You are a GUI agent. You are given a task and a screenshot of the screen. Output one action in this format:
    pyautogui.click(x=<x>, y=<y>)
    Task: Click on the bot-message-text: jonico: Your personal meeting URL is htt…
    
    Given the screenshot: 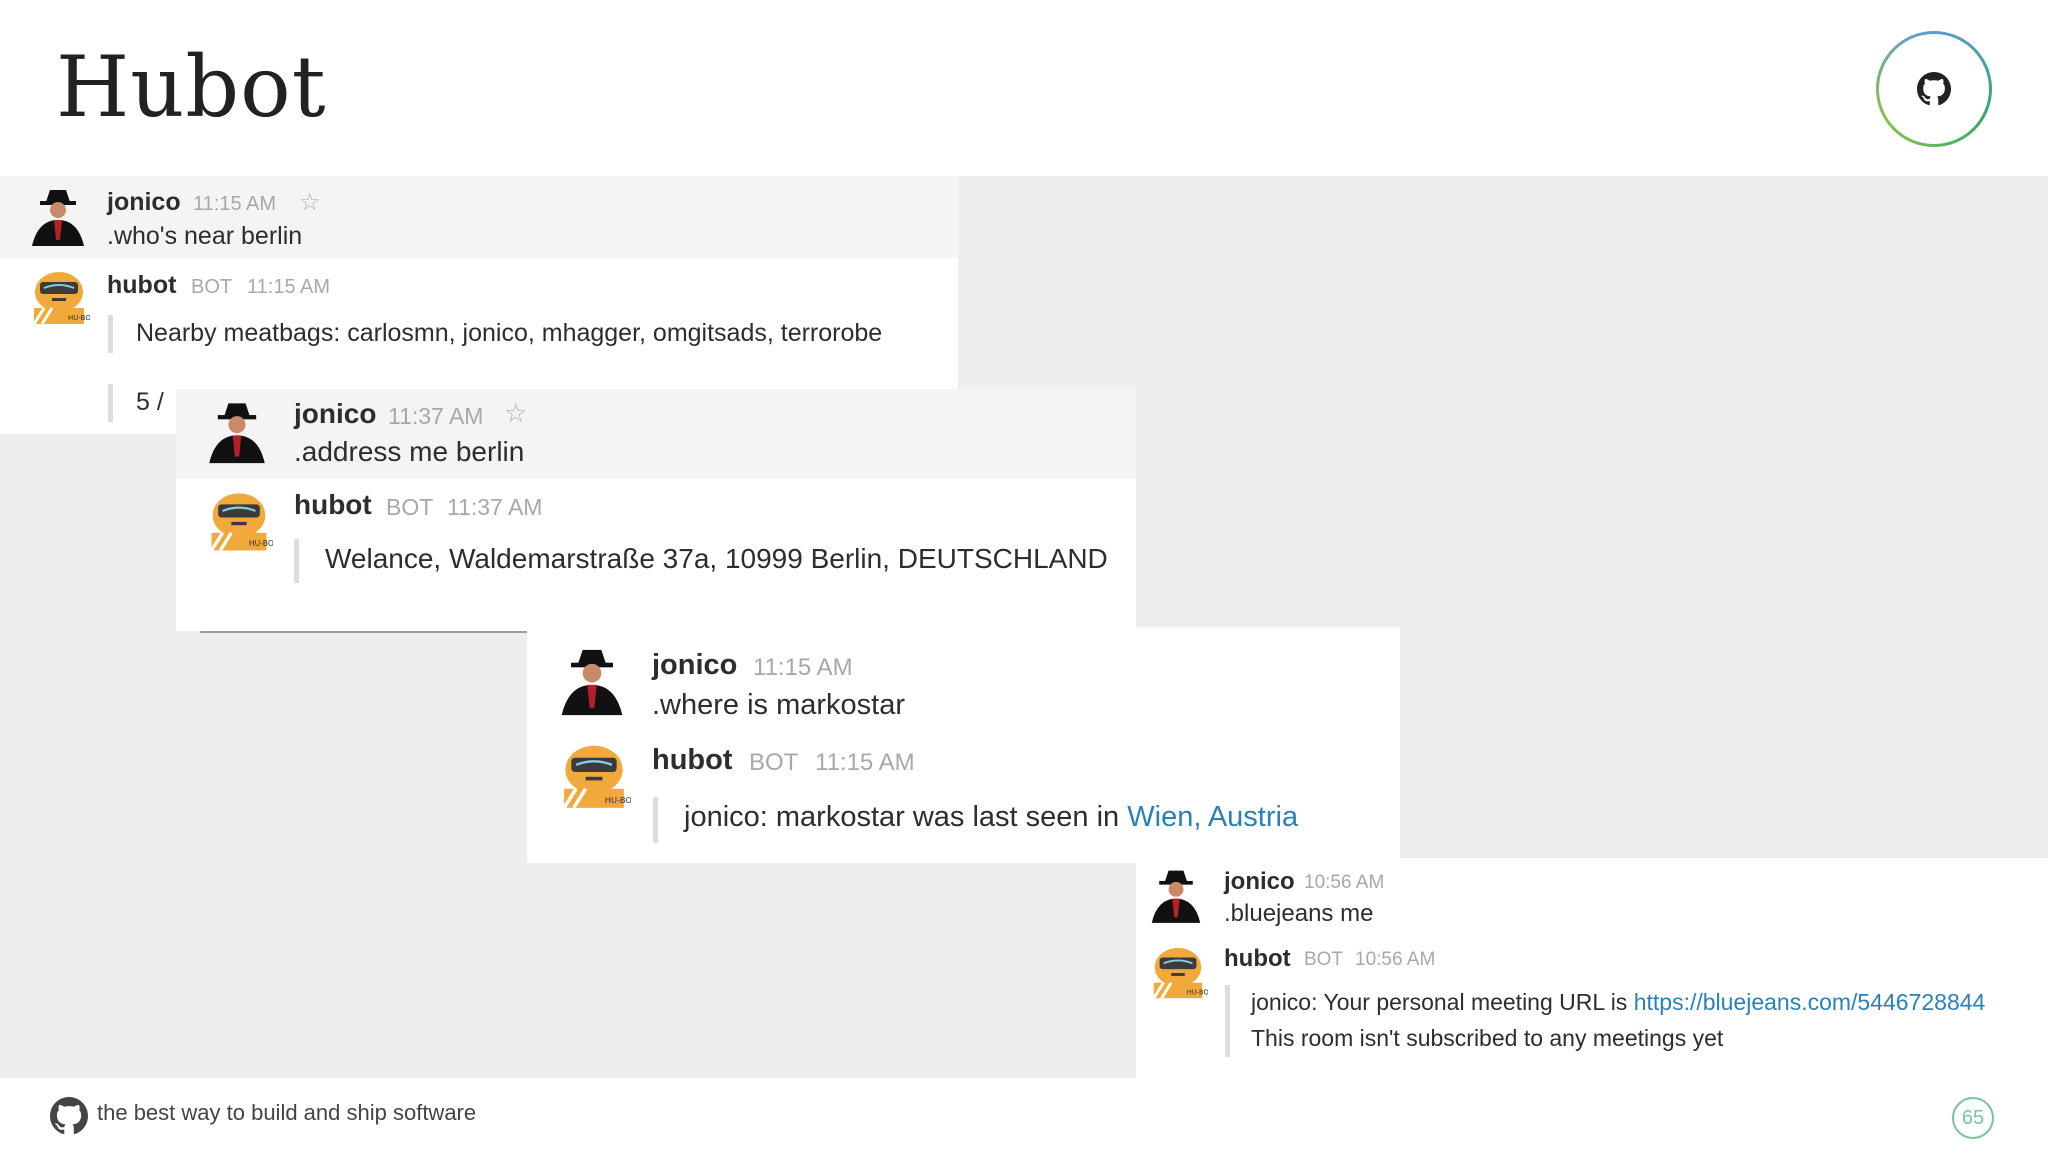 What is the action you would take?
    pyautogui.click(x=1618, y=1002)
    